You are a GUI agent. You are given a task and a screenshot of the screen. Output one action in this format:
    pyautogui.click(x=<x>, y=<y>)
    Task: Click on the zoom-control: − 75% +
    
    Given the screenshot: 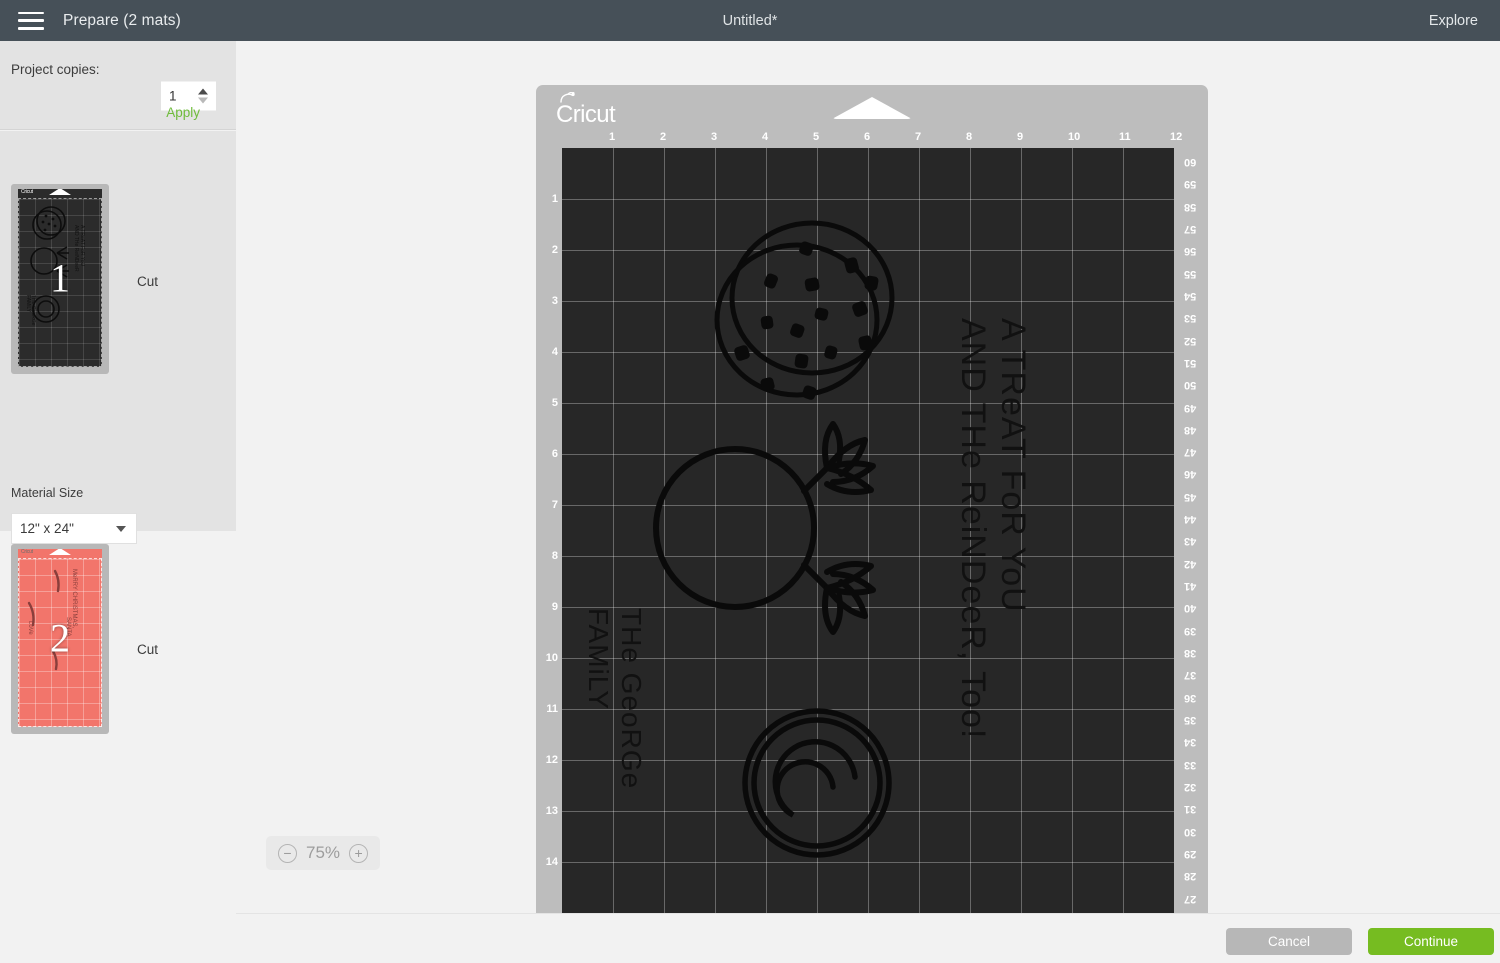 What is the action you would take?
    pyautogui.click(x=323, y=853)
    